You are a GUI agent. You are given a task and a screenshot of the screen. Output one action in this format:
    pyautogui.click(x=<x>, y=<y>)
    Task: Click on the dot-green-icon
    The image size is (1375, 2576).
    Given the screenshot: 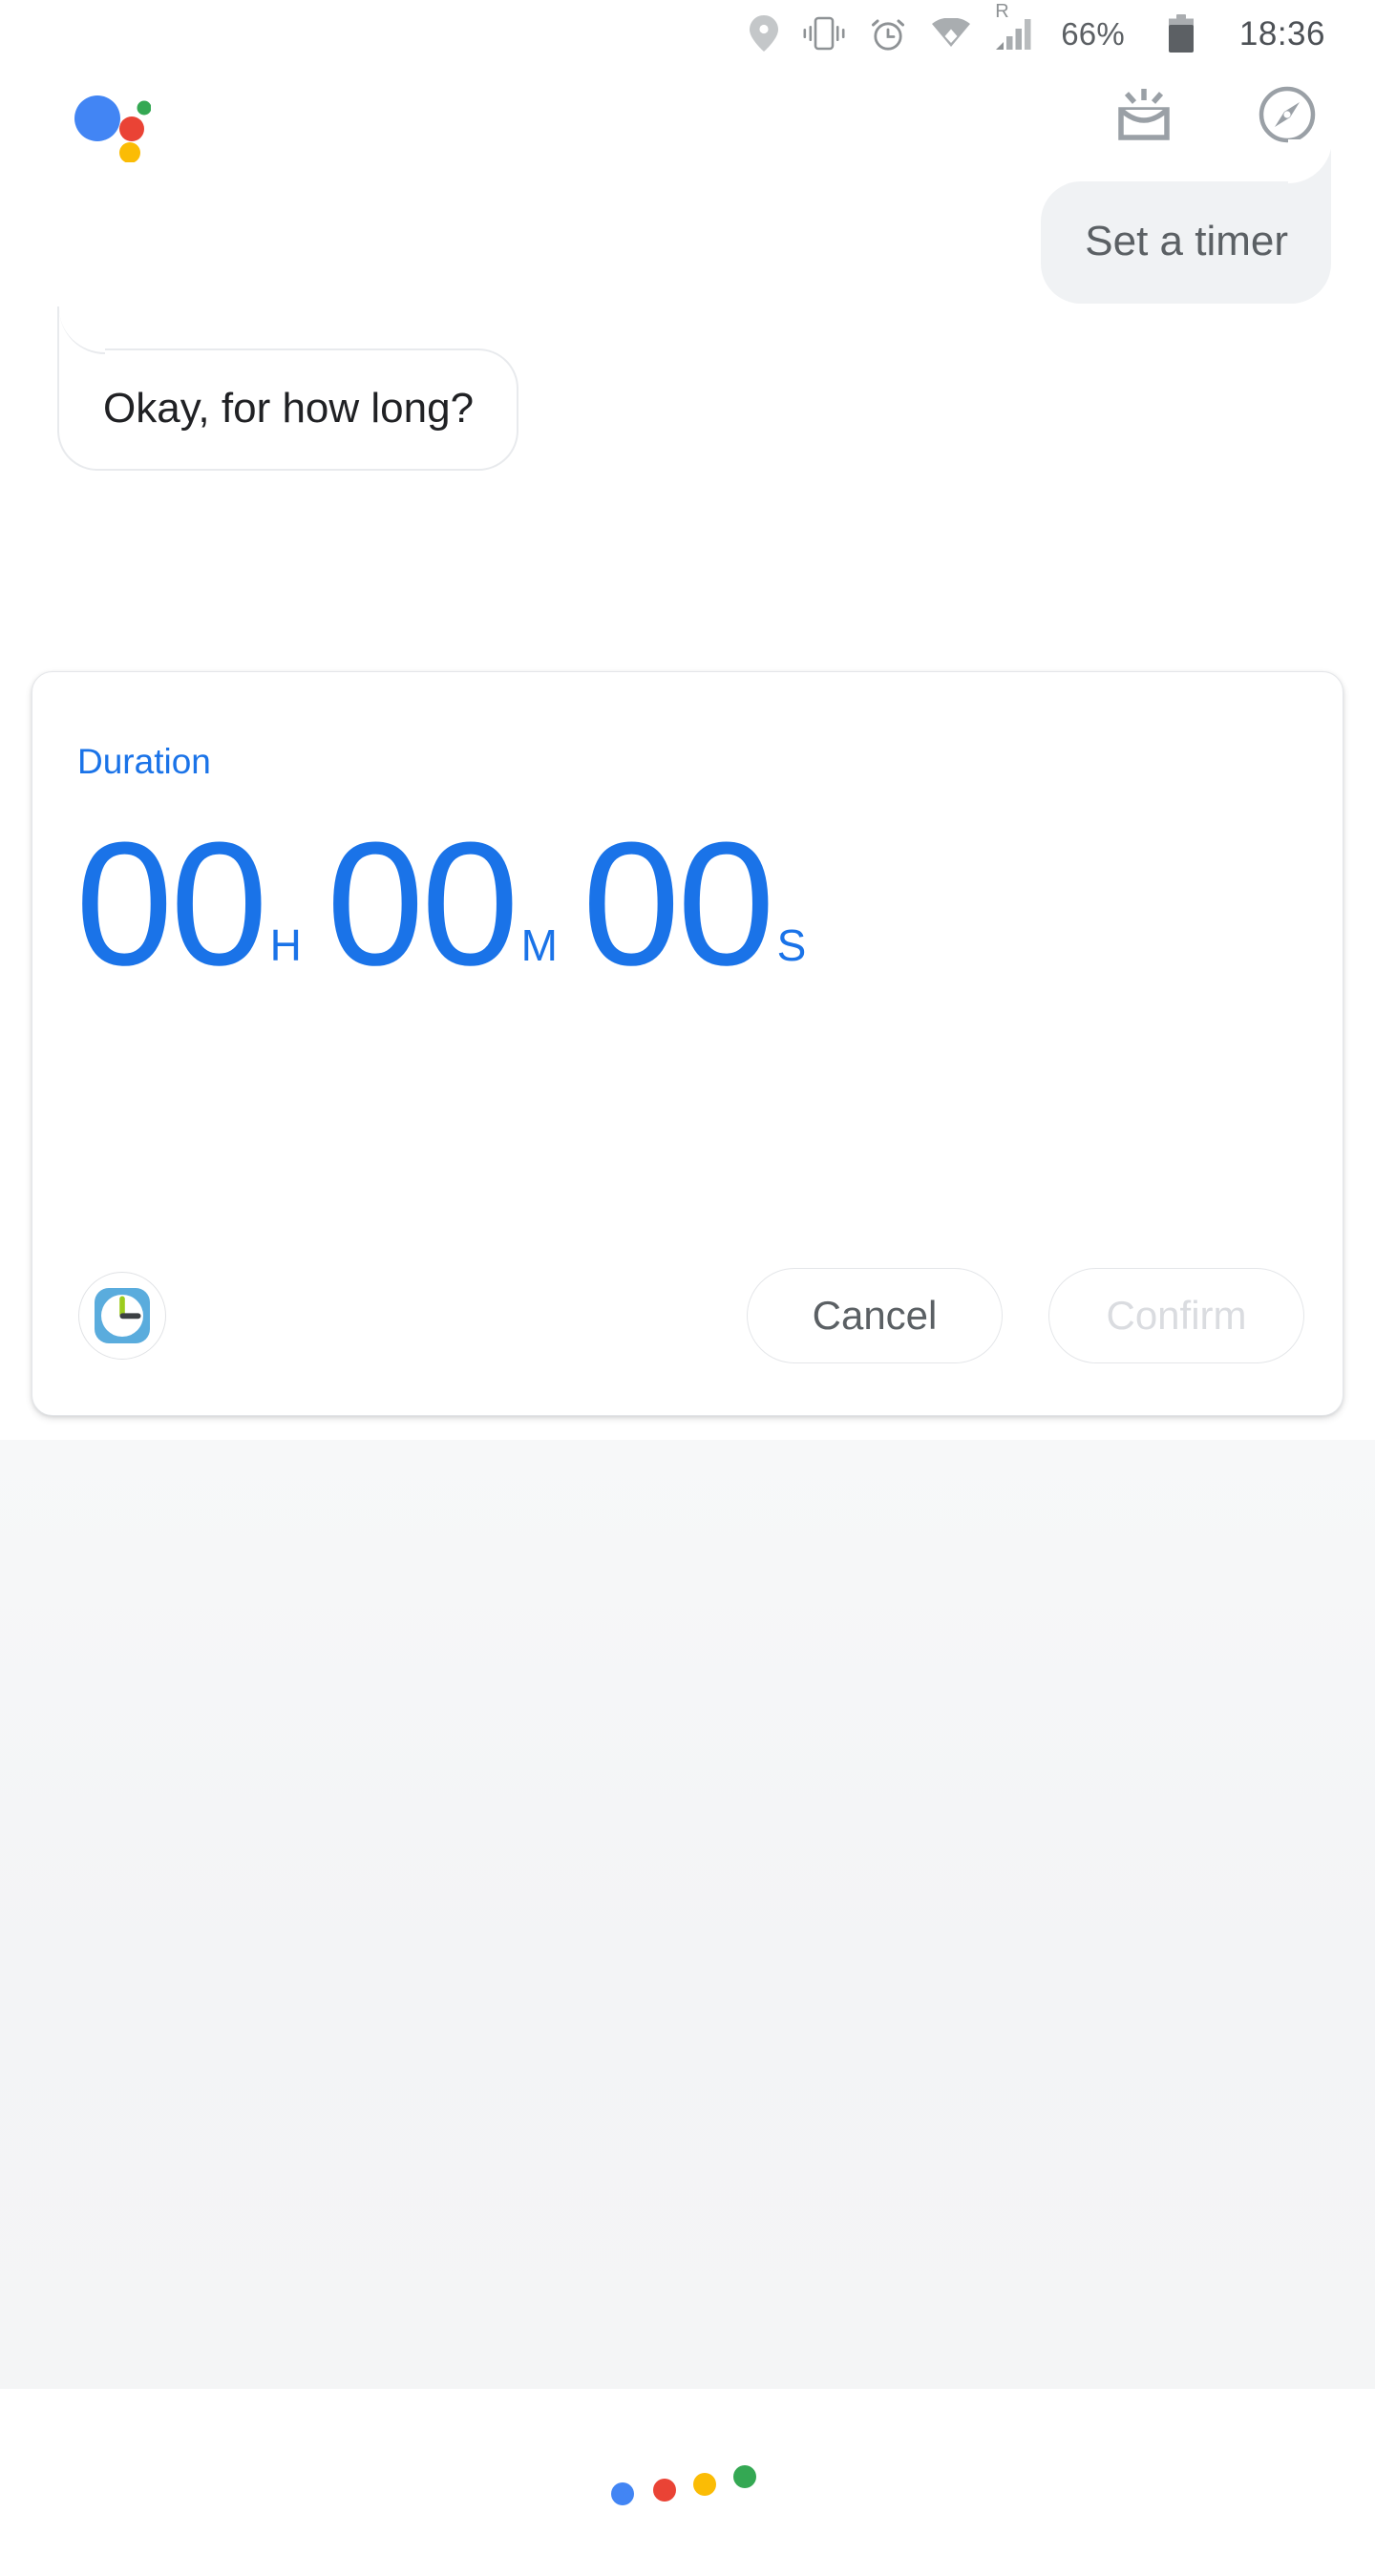 What is the action you would take?
    pyautogui.click(x=745, y=2476)
    